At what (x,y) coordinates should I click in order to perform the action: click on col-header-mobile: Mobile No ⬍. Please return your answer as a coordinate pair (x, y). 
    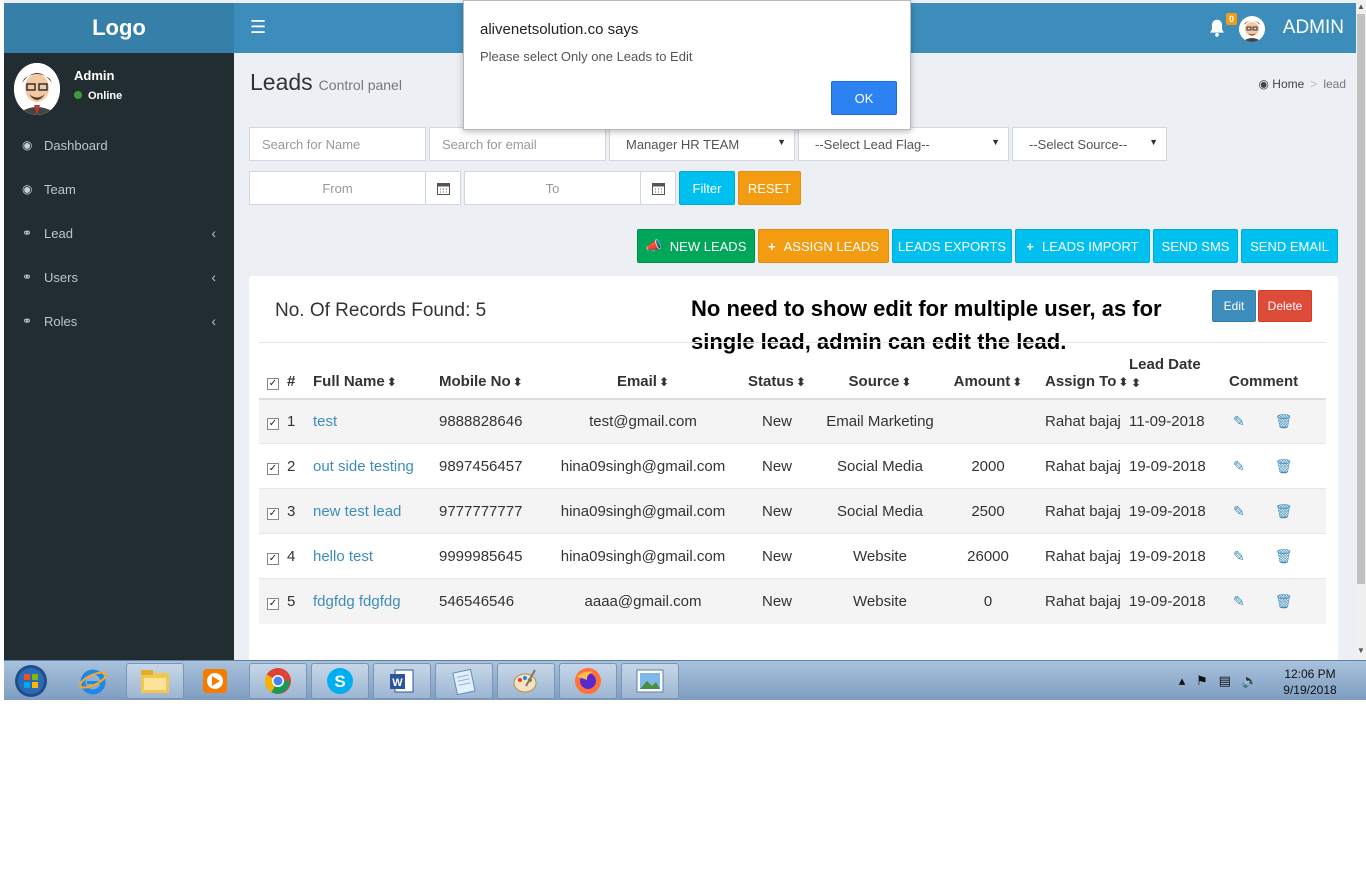
    Looking at the image, I should click on (494, 371).